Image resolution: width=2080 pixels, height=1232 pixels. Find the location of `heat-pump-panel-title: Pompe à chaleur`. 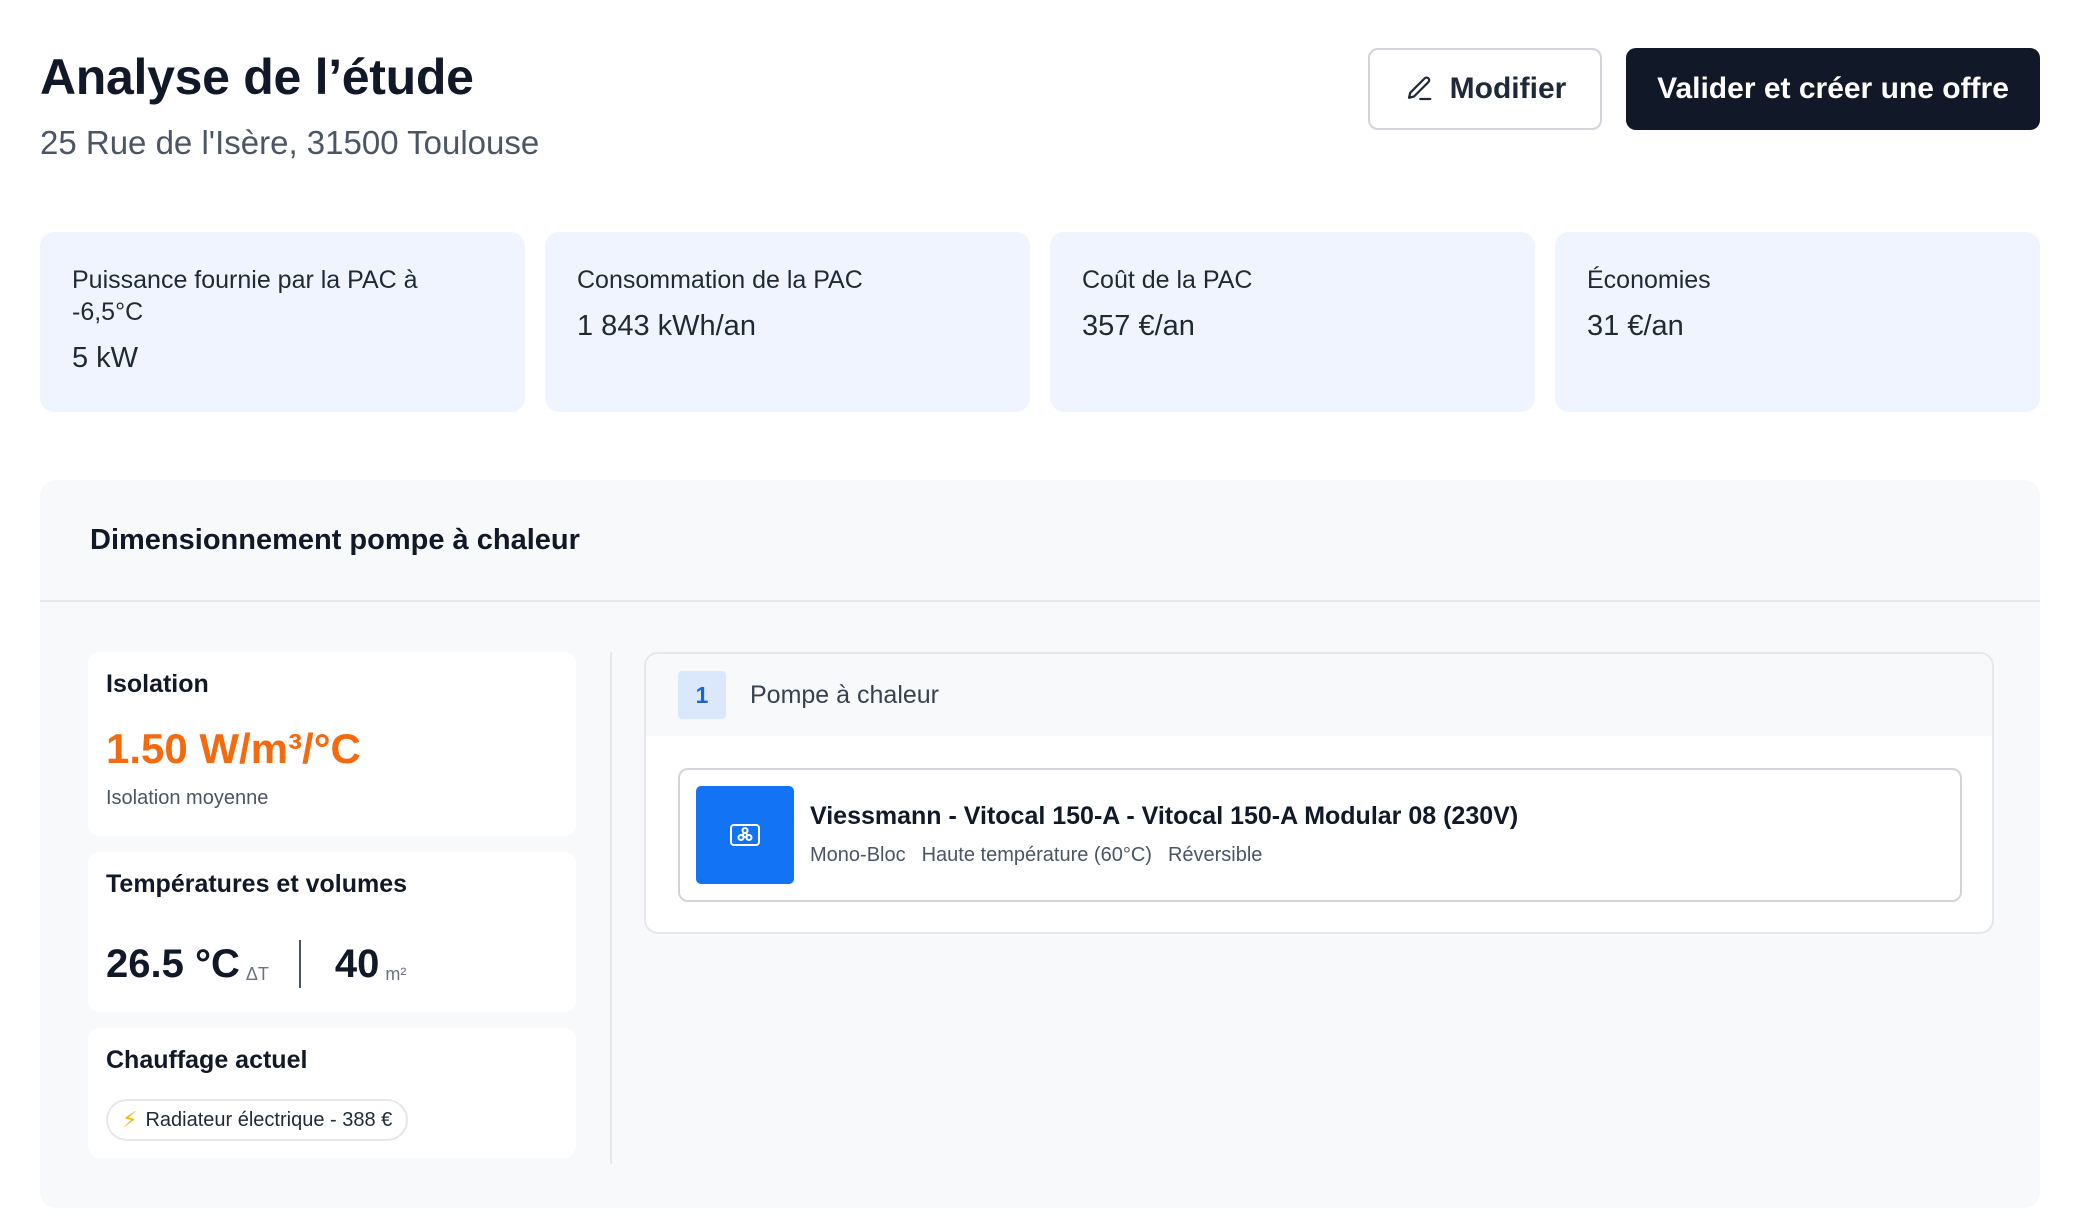

heat-pump-panel-title: Pompe à chaleur is located at coordinates (845, 694).